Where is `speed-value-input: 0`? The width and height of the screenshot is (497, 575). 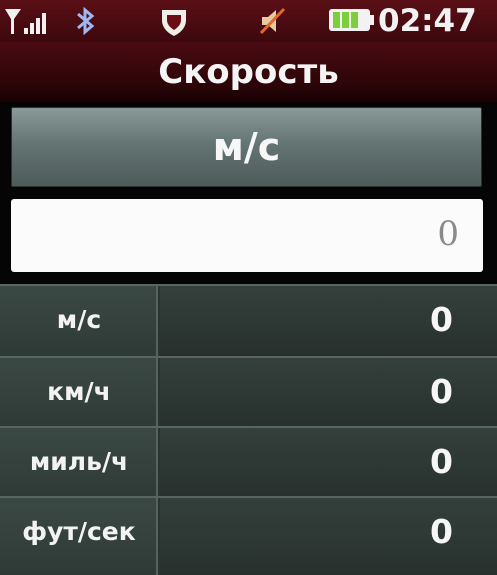 speed-value-input: 0 is located at coordinates (247, 235).